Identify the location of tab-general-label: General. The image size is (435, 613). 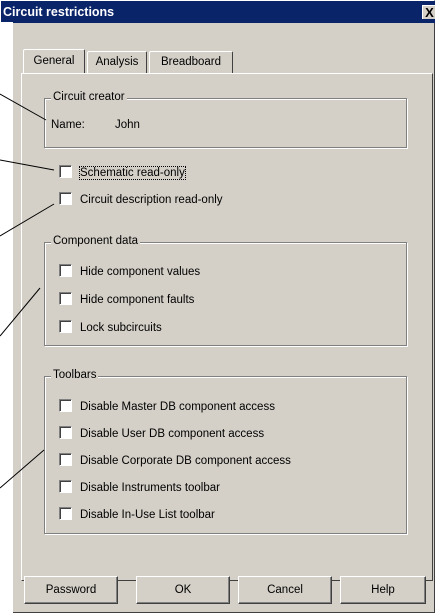
(54, 61).